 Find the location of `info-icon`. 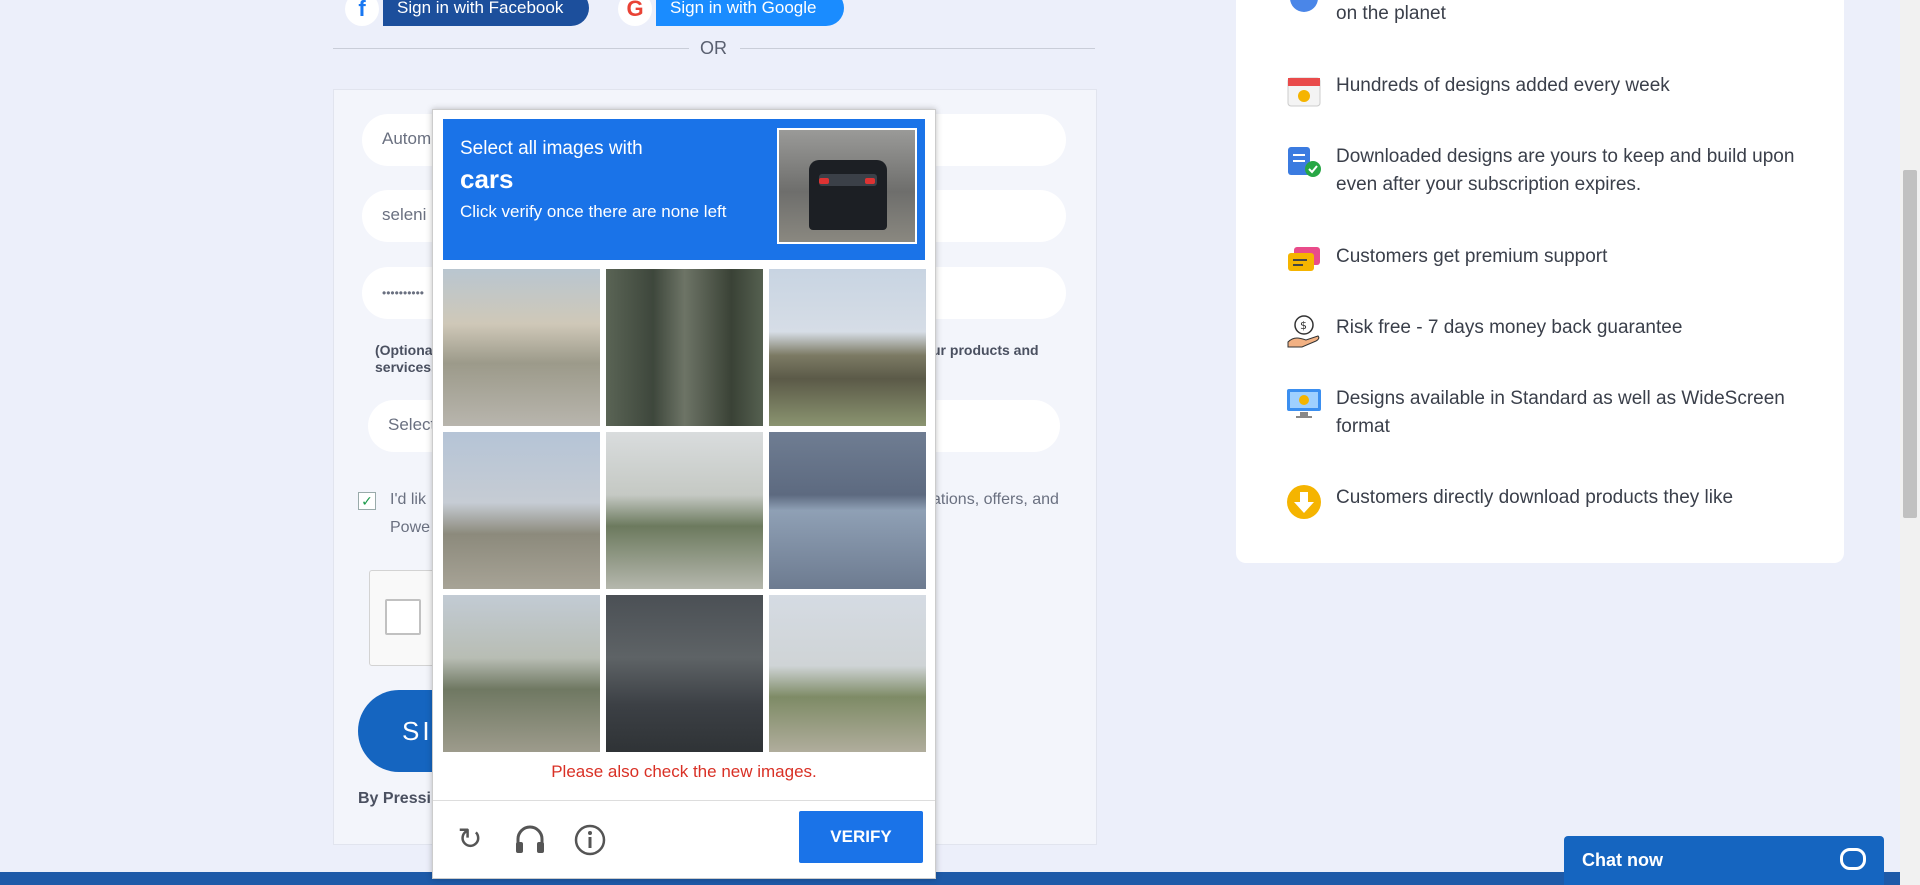

info-icon is located at coordinates (590, 840).